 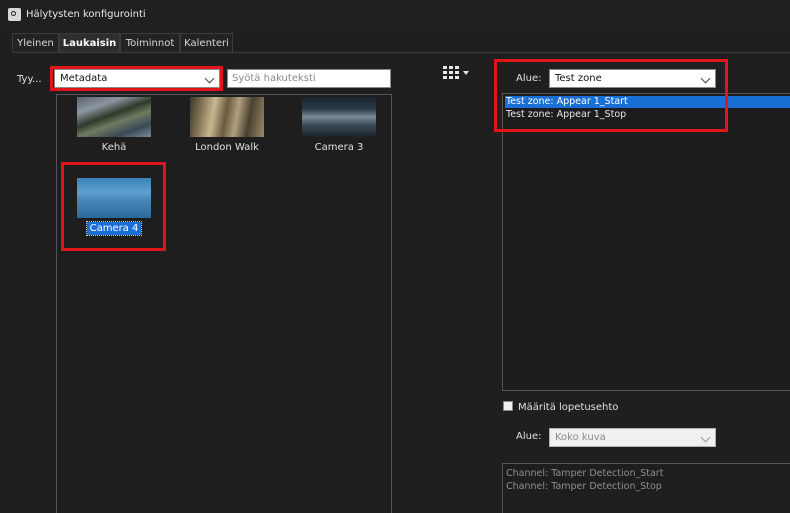 I want to click on search-input: Syötä hakuteksti, so click(x=309, y=78).